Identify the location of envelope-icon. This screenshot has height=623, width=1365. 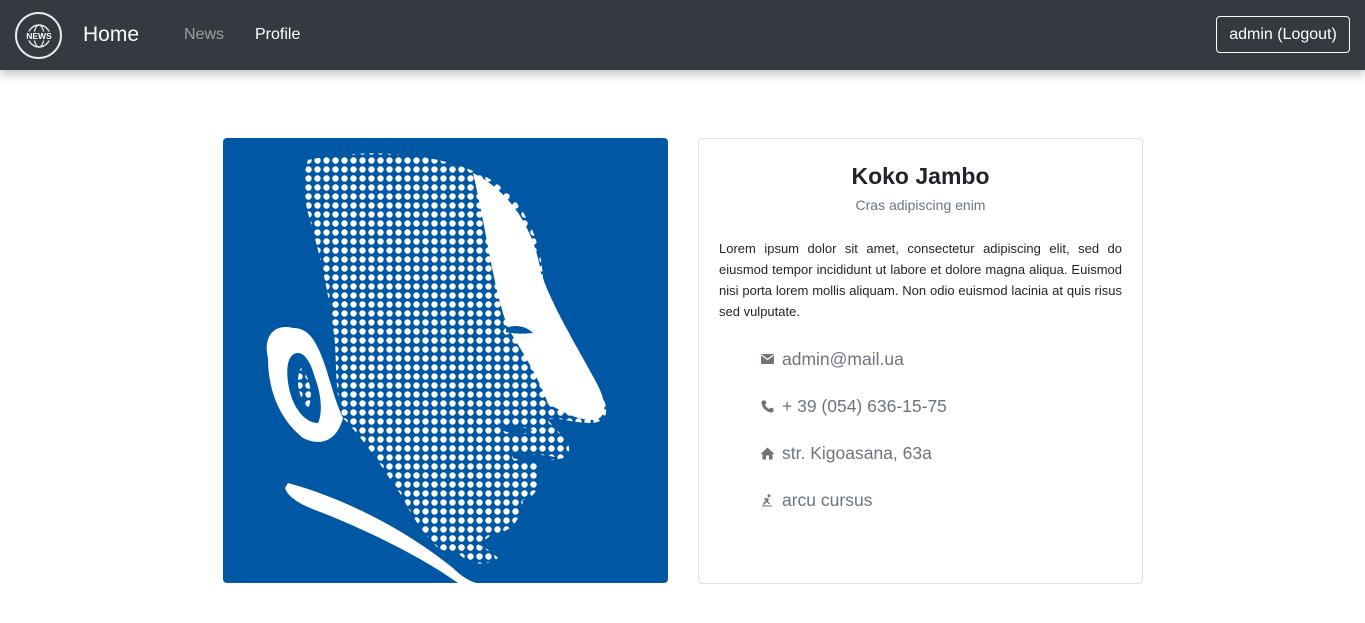
(767, 359).